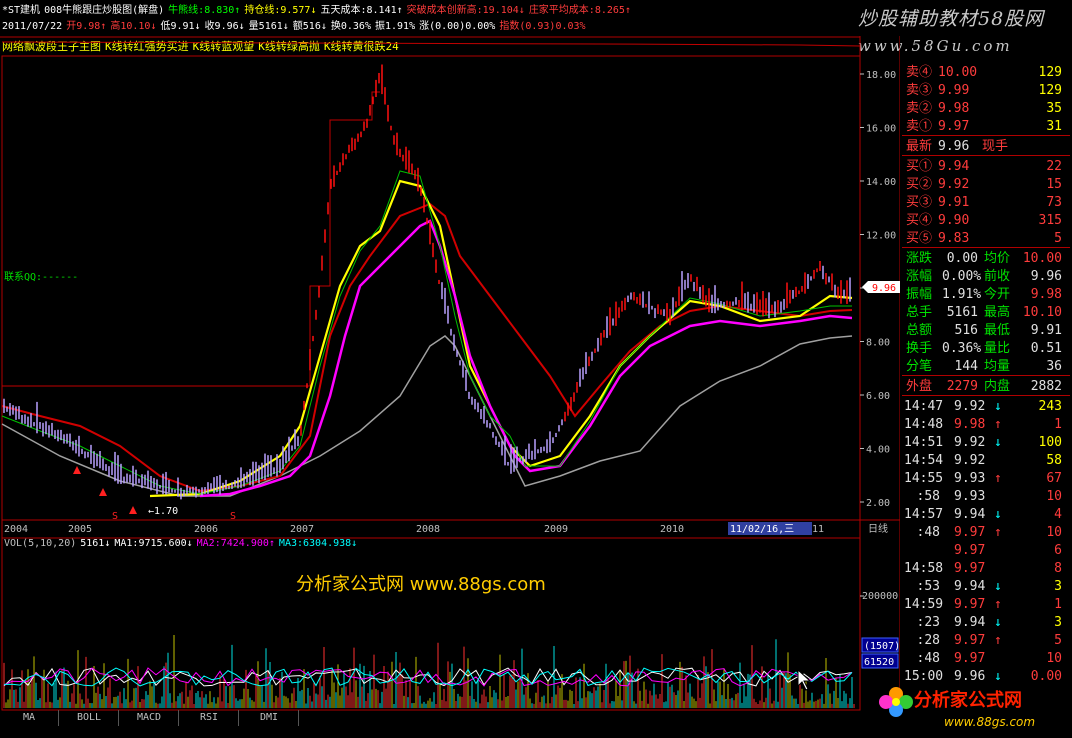 This screenshot has height=738, width=1072. What do you see at coordinates (32, 26) in the screenshot?
I see `ohlc-field: 2011/07/22` at bounding box center [32, 26].